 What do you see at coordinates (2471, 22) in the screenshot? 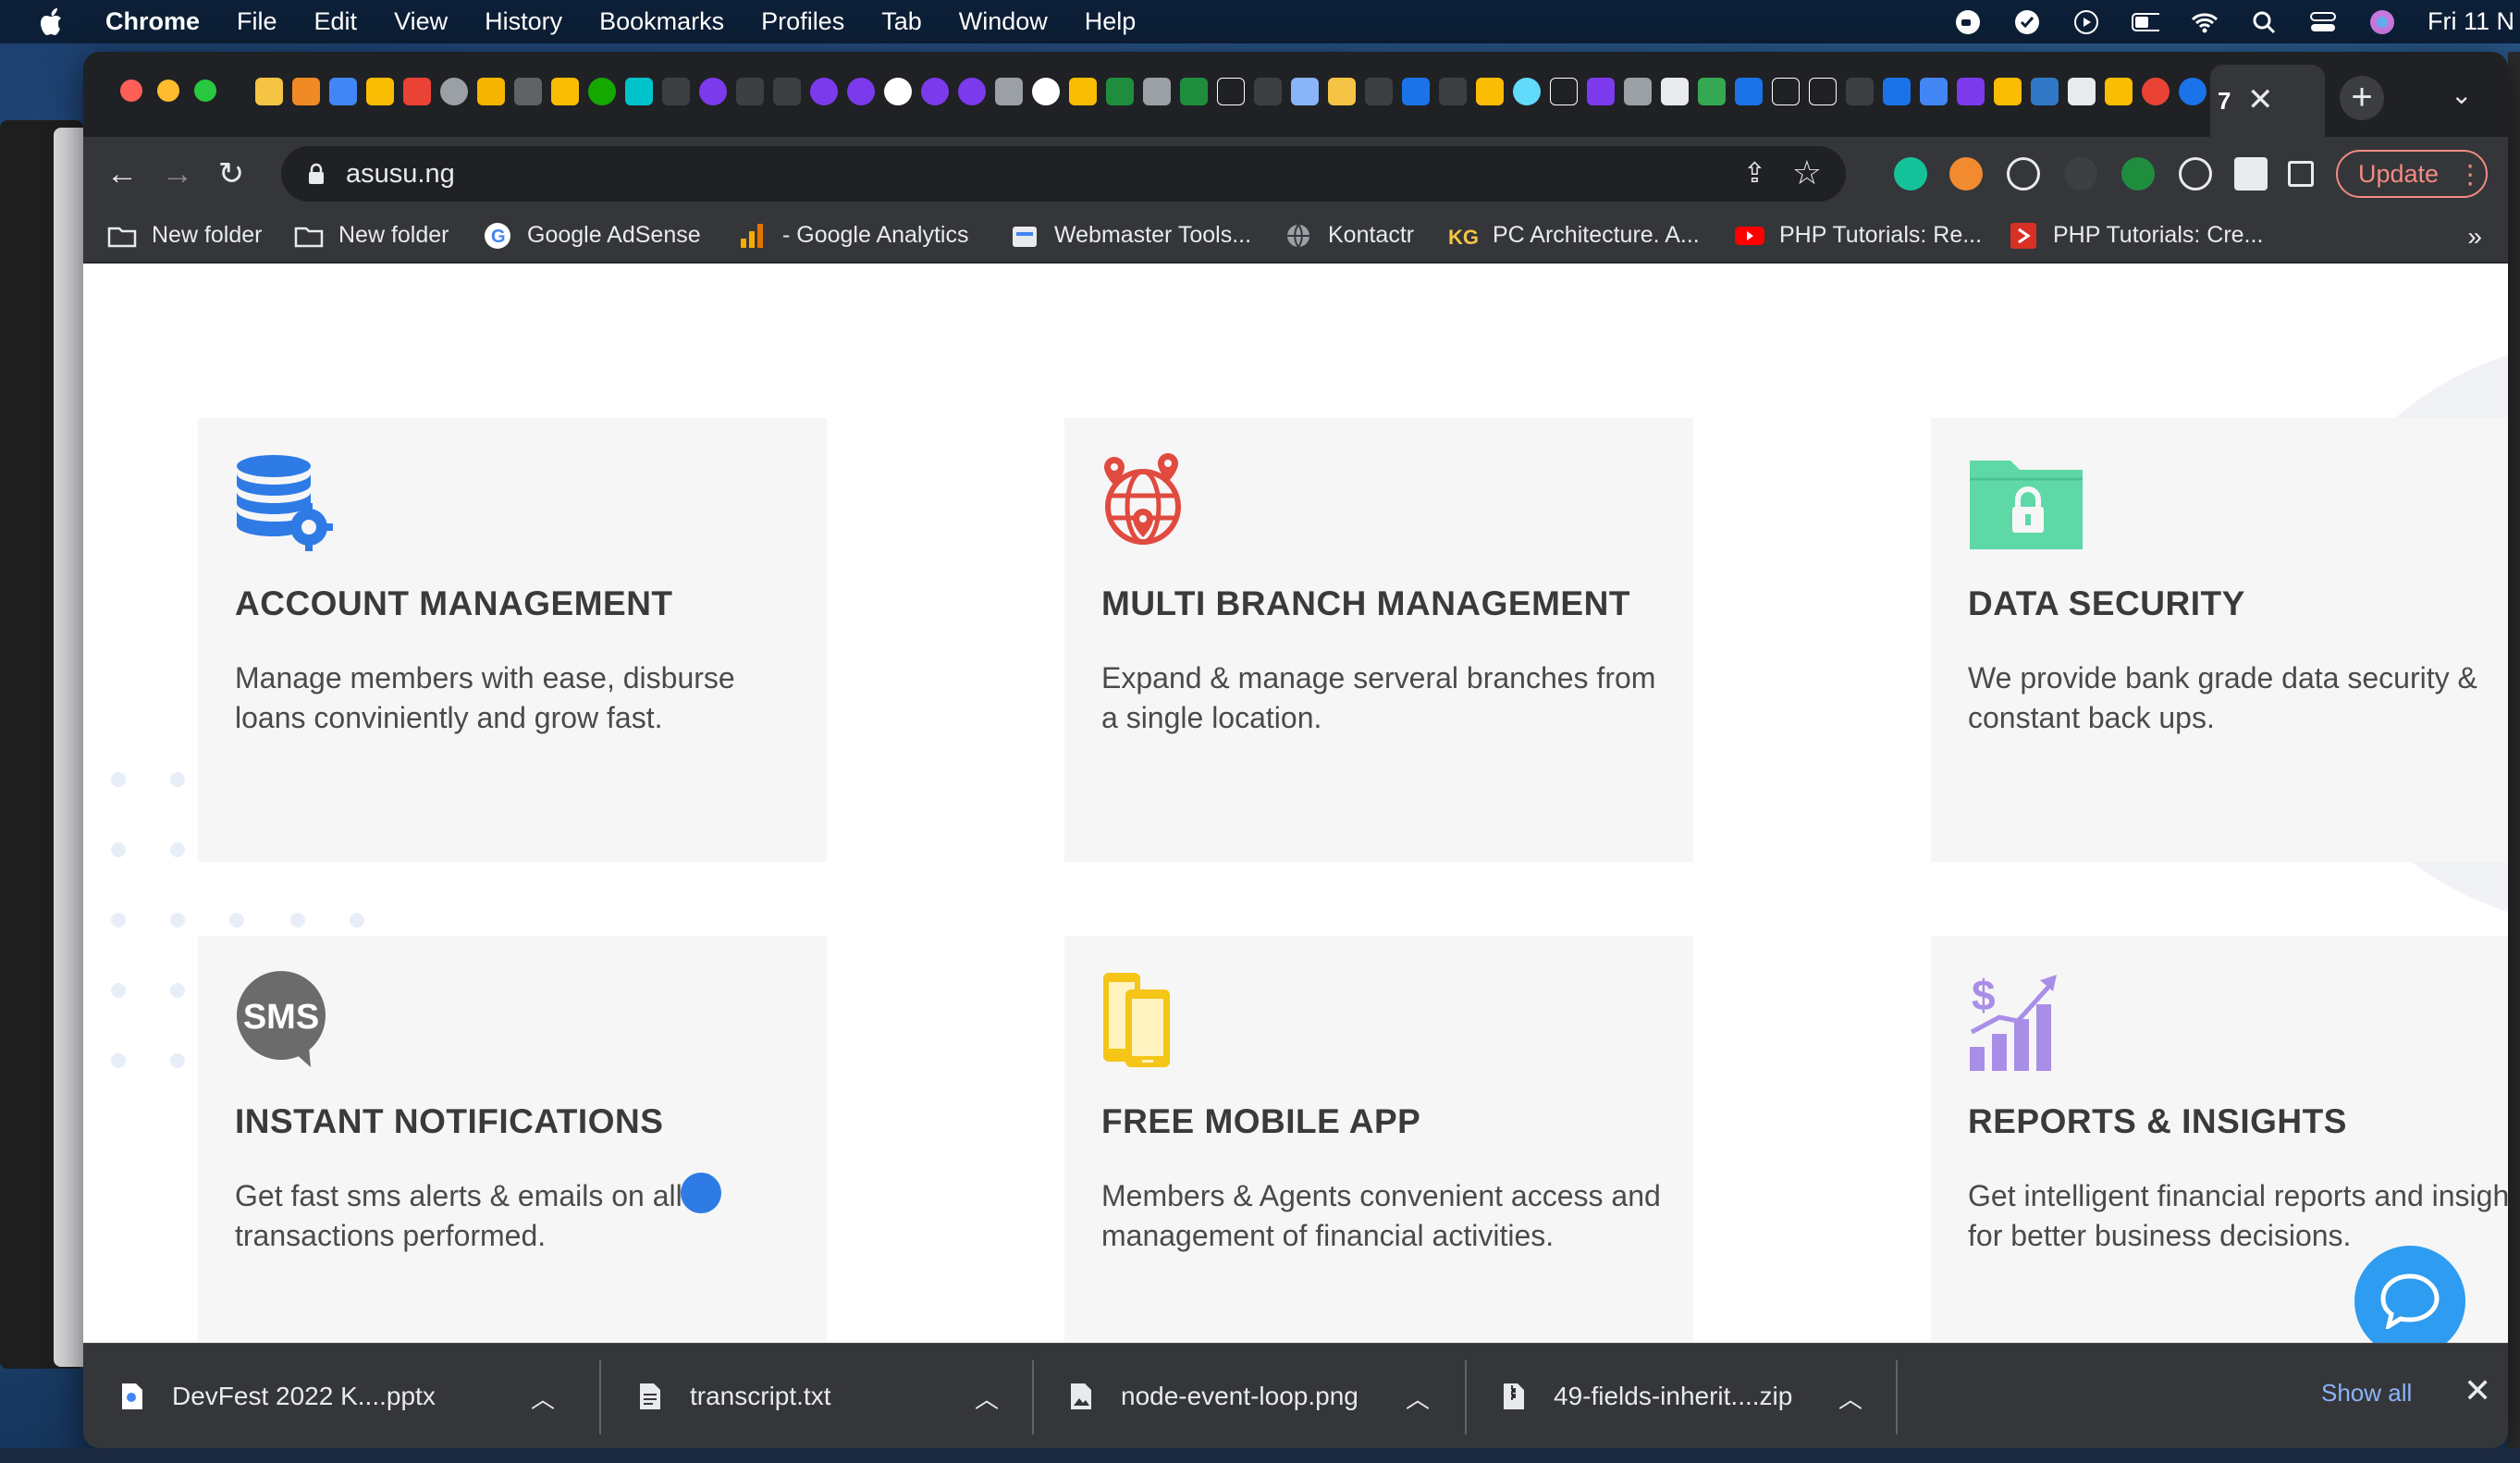
I see `menu-bar-clock: Fri 11 N` at bounding box center [2471, 22].